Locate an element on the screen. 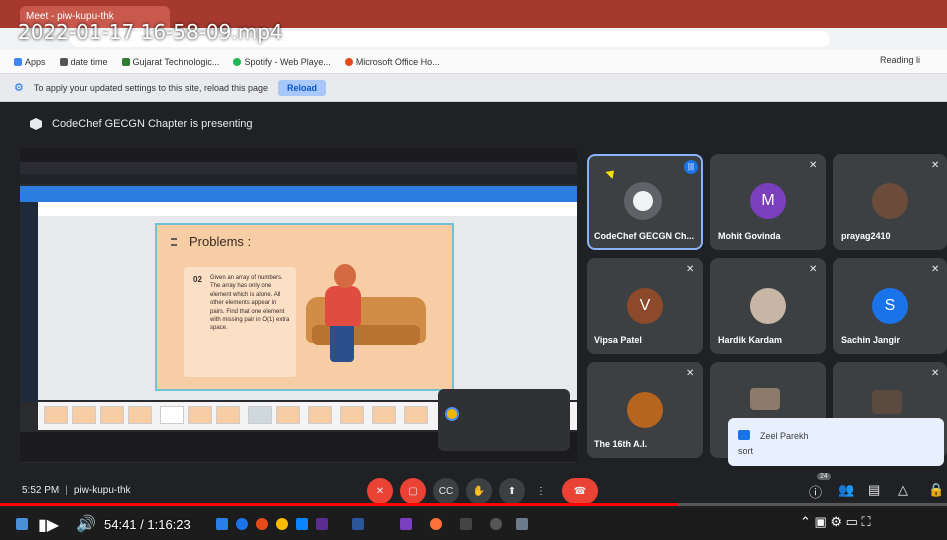 The height and width of the screenshot is (540, 947). people-count-badge: 24 is located at coordinates (824, 476).